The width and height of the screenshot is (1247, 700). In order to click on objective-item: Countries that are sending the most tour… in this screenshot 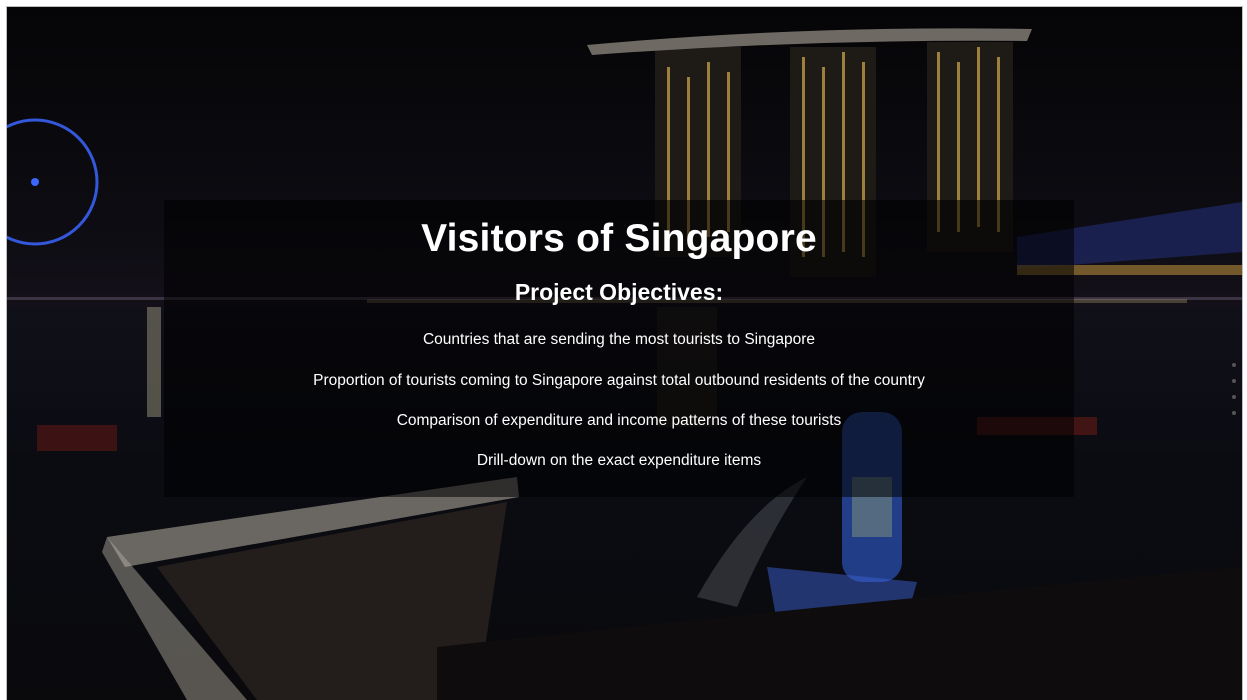, I will do `click(619, 339)`.